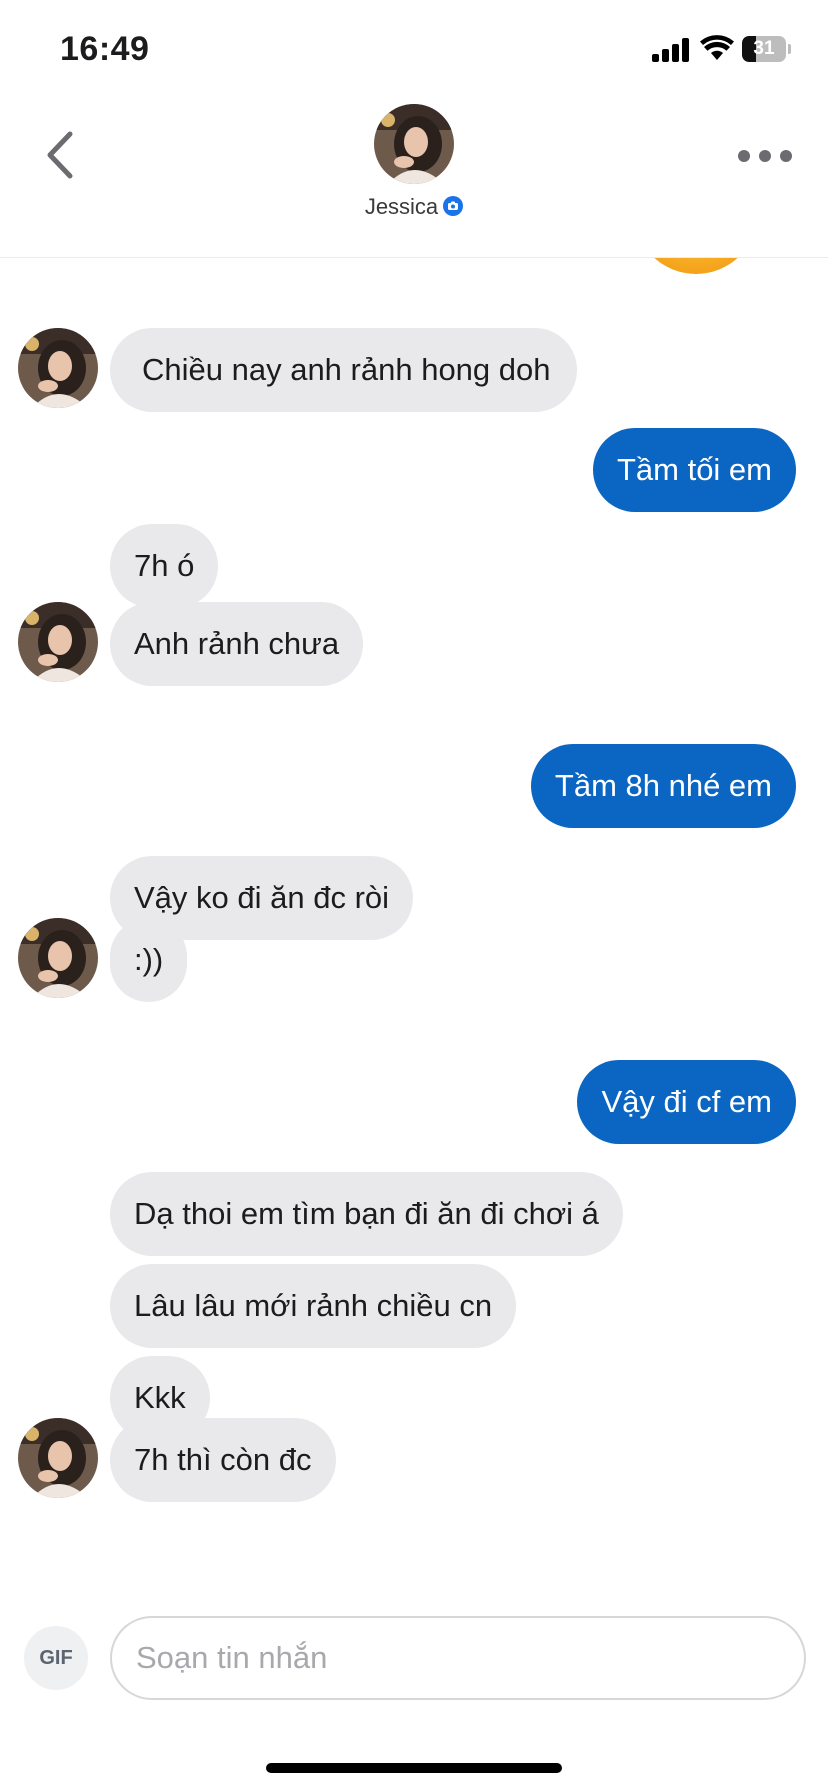 Image resolution: width=828 pixels, height=1792 pixels. Describe the element at coordinates (366, 1214) in the screenshot. I see `incoming-message: Dạ thoi em tìm bạn đi ăn đi chơi á` at that location.